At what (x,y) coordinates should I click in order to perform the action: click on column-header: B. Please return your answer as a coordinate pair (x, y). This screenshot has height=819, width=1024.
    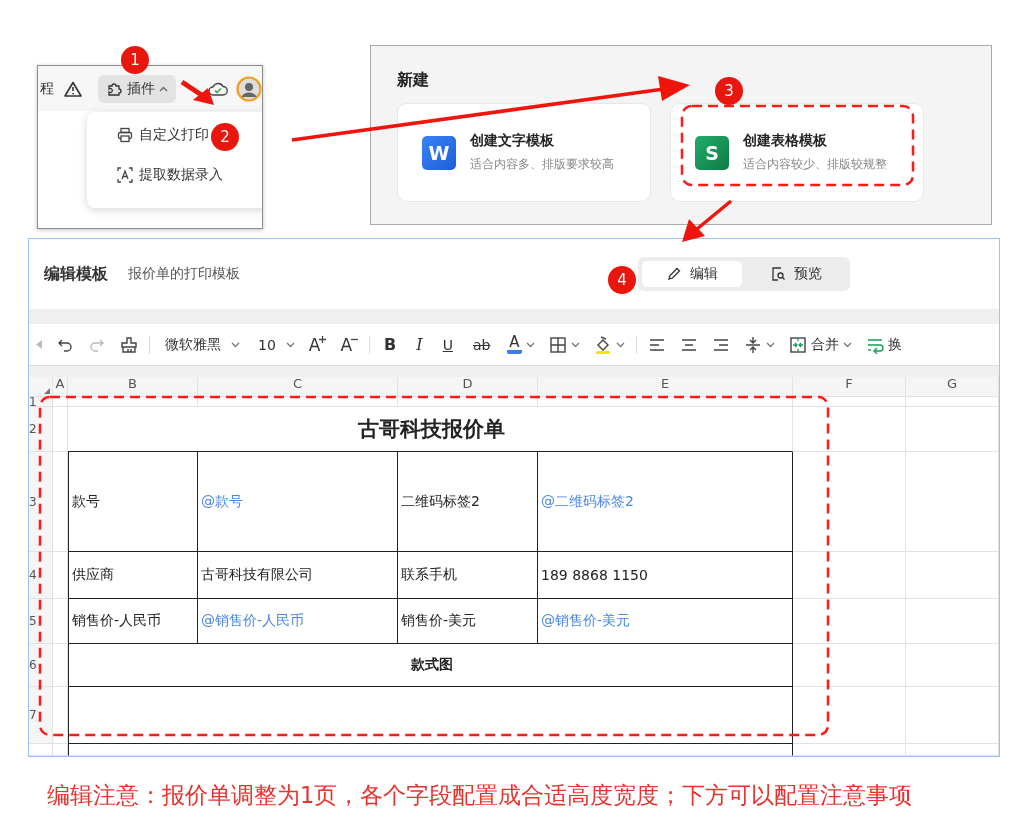
    Looking at the image, I should click on (133, 387).